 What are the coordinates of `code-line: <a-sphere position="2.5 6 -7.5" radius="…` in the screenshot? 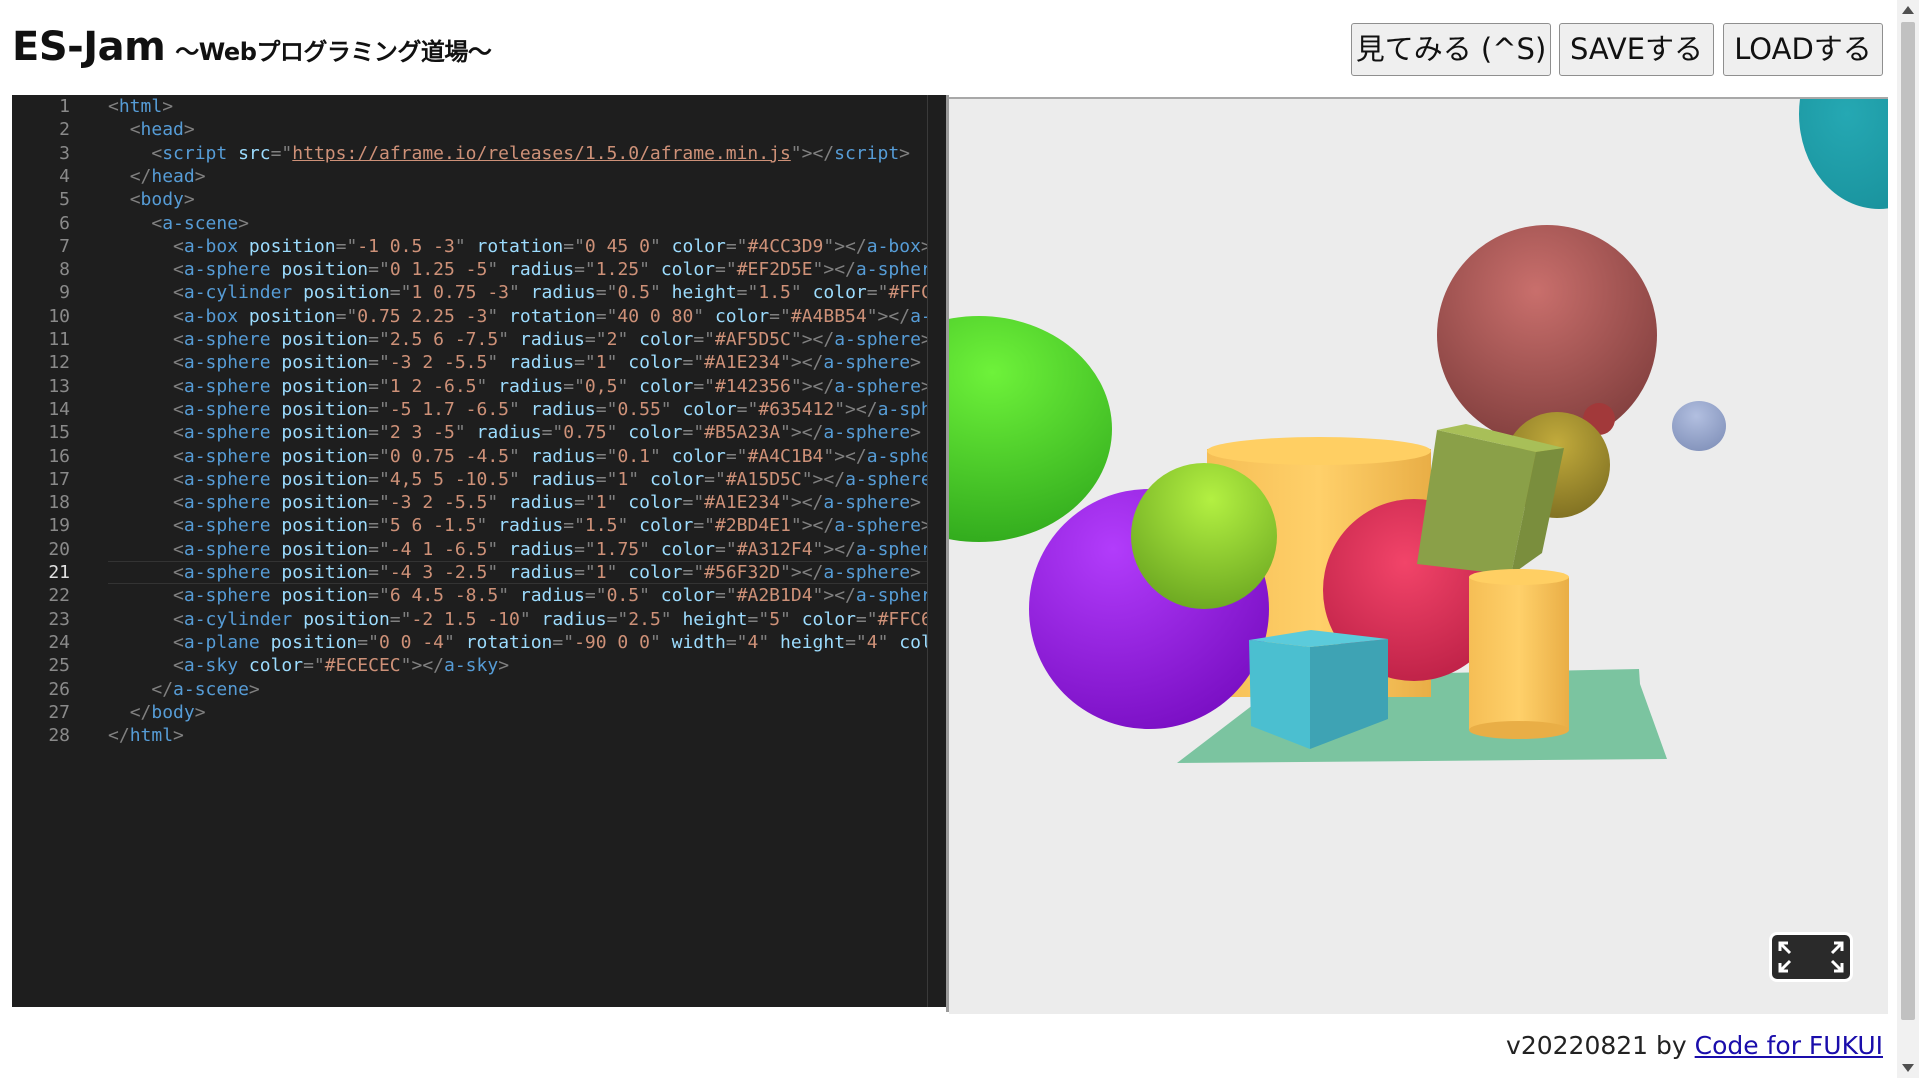 It's located at (518, 339).